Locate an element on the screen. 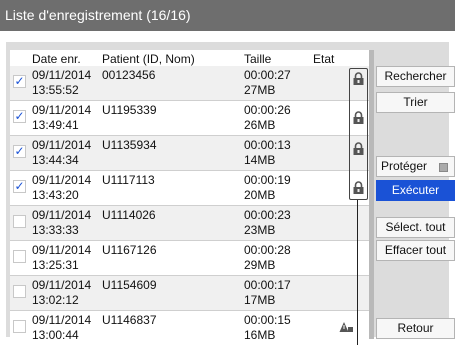 The height and width of the screenshot is (345, 455). column-state: Etat is located at coordinates (324, 59).